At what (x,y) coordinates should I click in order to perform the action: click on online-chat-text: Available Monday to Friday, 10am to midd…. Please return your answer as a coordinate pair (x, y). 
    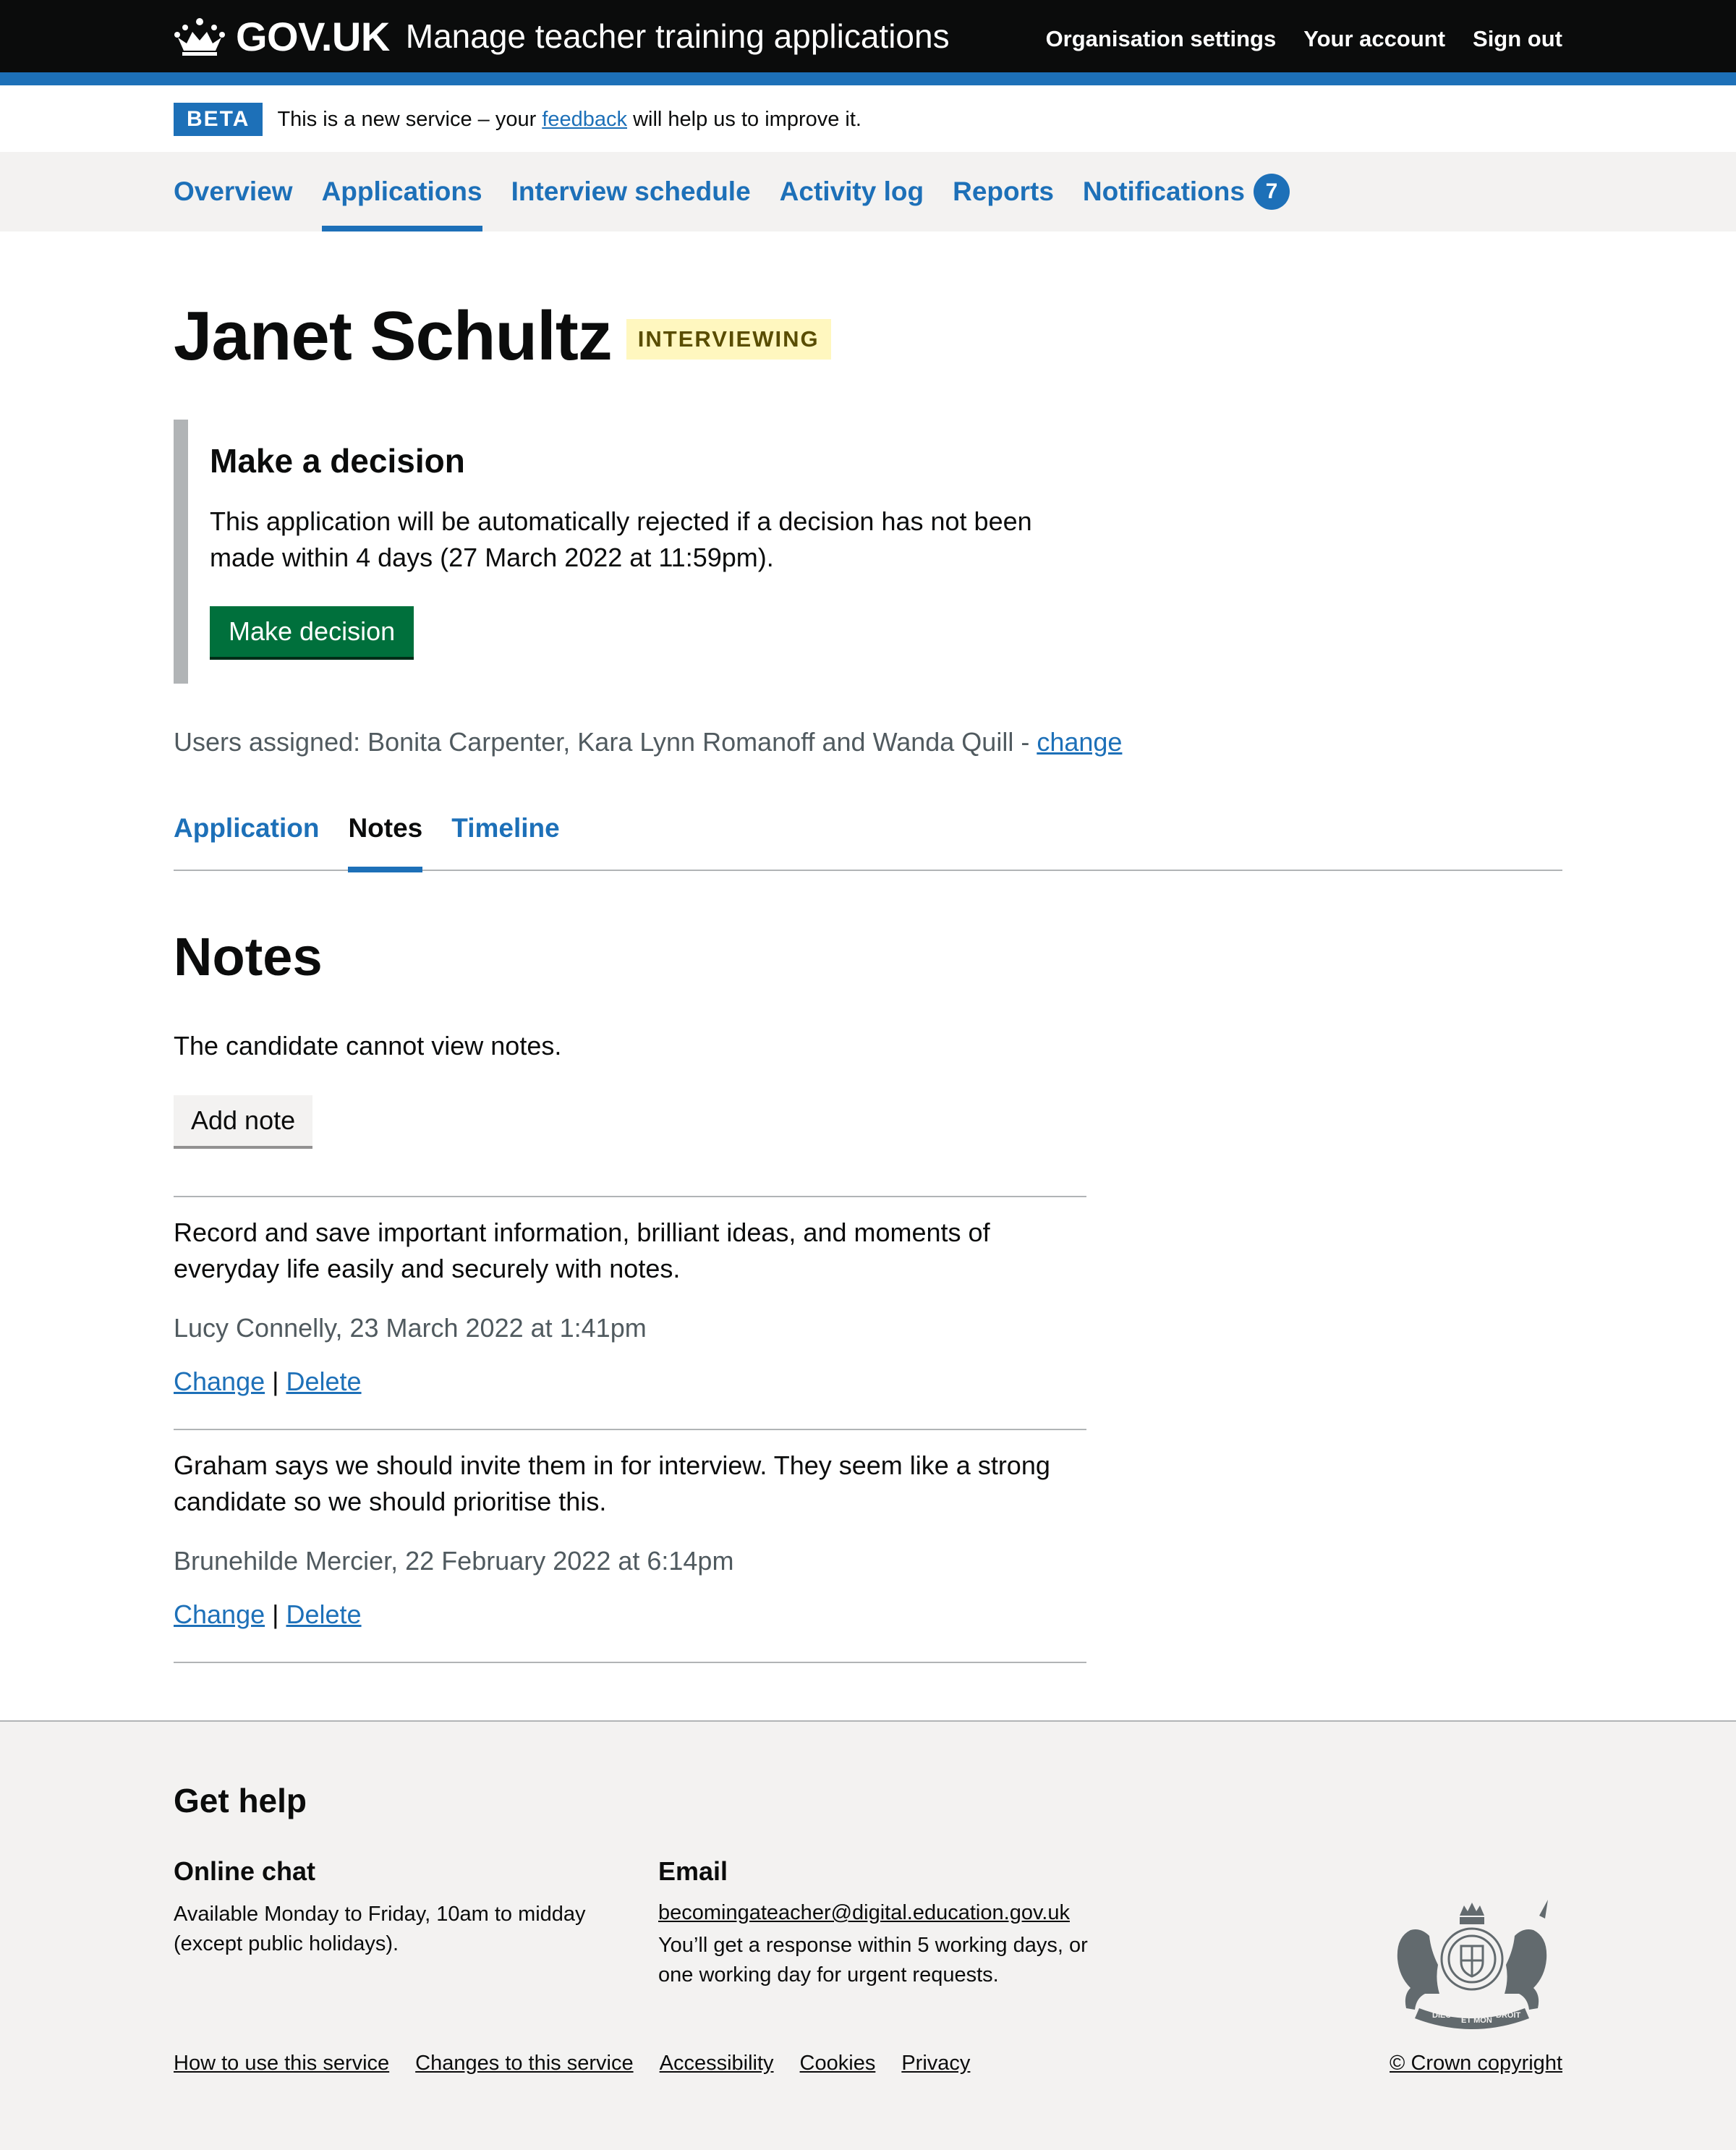
    Looking at the image, I should click on (380, 1929).